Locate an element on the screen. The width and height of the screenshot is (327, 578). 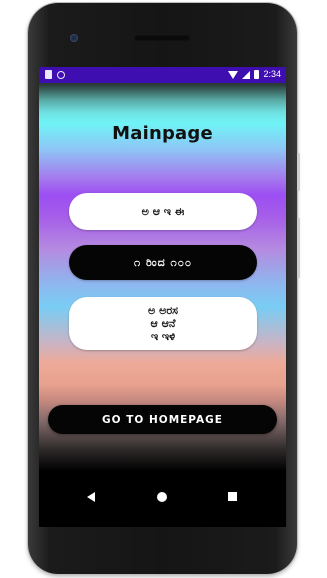
sync-icon is located at coordinates (61, 74).